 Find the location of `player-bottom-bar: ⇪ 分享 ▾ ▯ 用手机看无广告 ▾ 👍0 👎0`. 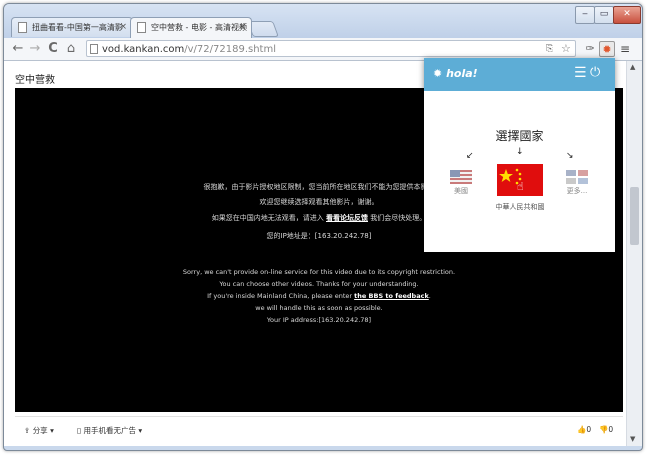

player-bottom-bar: ⇪ 分享 ▾ ▯ 用手机看无广告 ▾ 👍0 👎0 is located at coordinates (319, 429).